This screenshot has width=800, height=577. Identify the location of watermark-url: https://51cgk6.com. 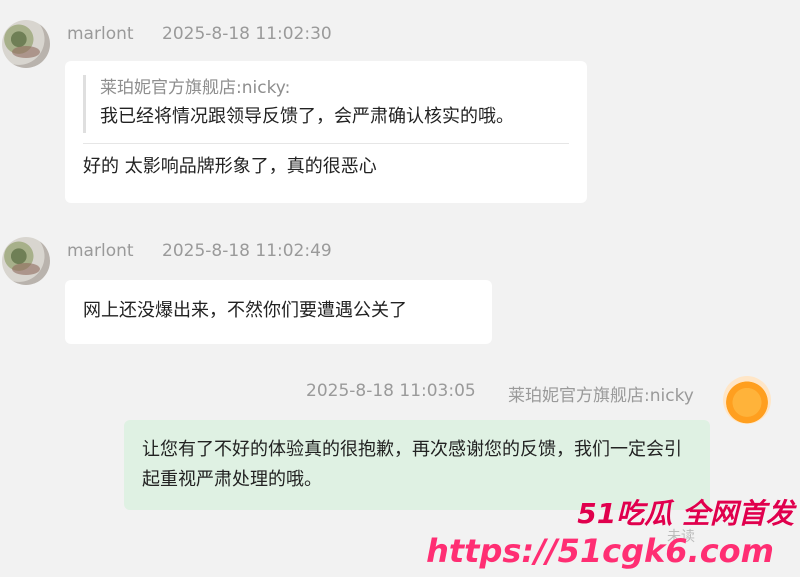
(600, 551).